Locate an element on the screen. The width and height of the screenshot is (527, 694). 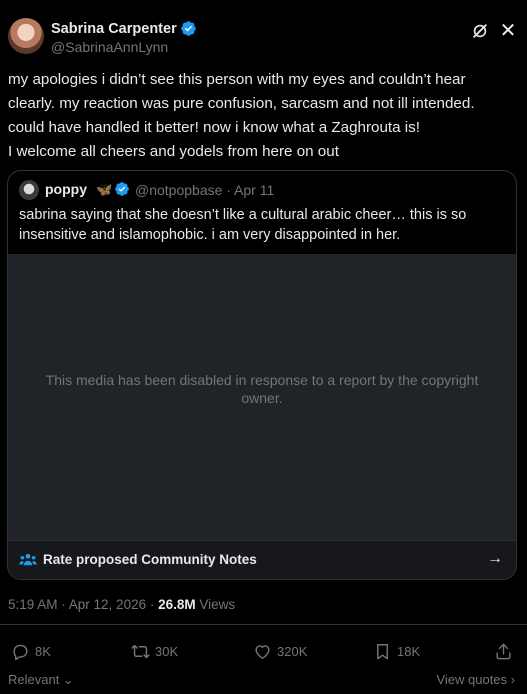
heart-icon is located at coordinates (262, 651).